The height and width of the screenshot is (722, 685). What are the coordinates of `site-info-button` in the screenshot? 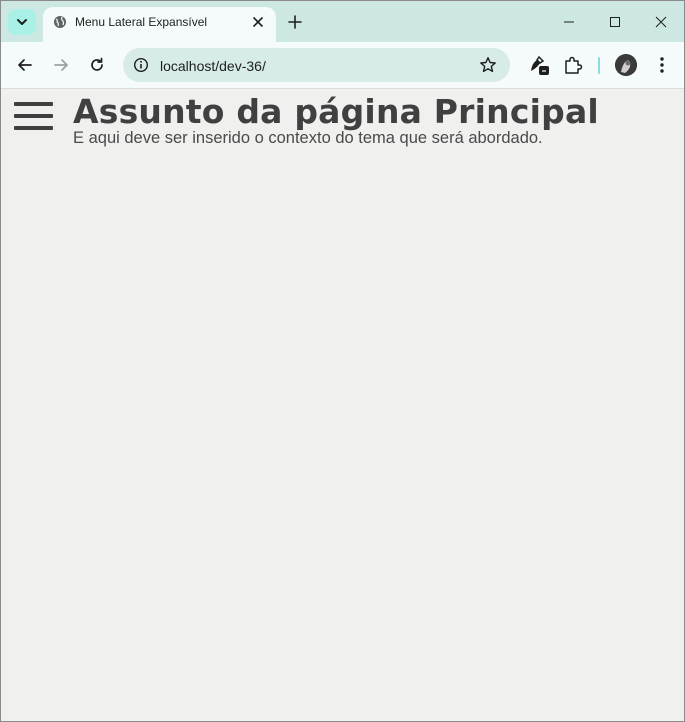 It's located at (141, 65).